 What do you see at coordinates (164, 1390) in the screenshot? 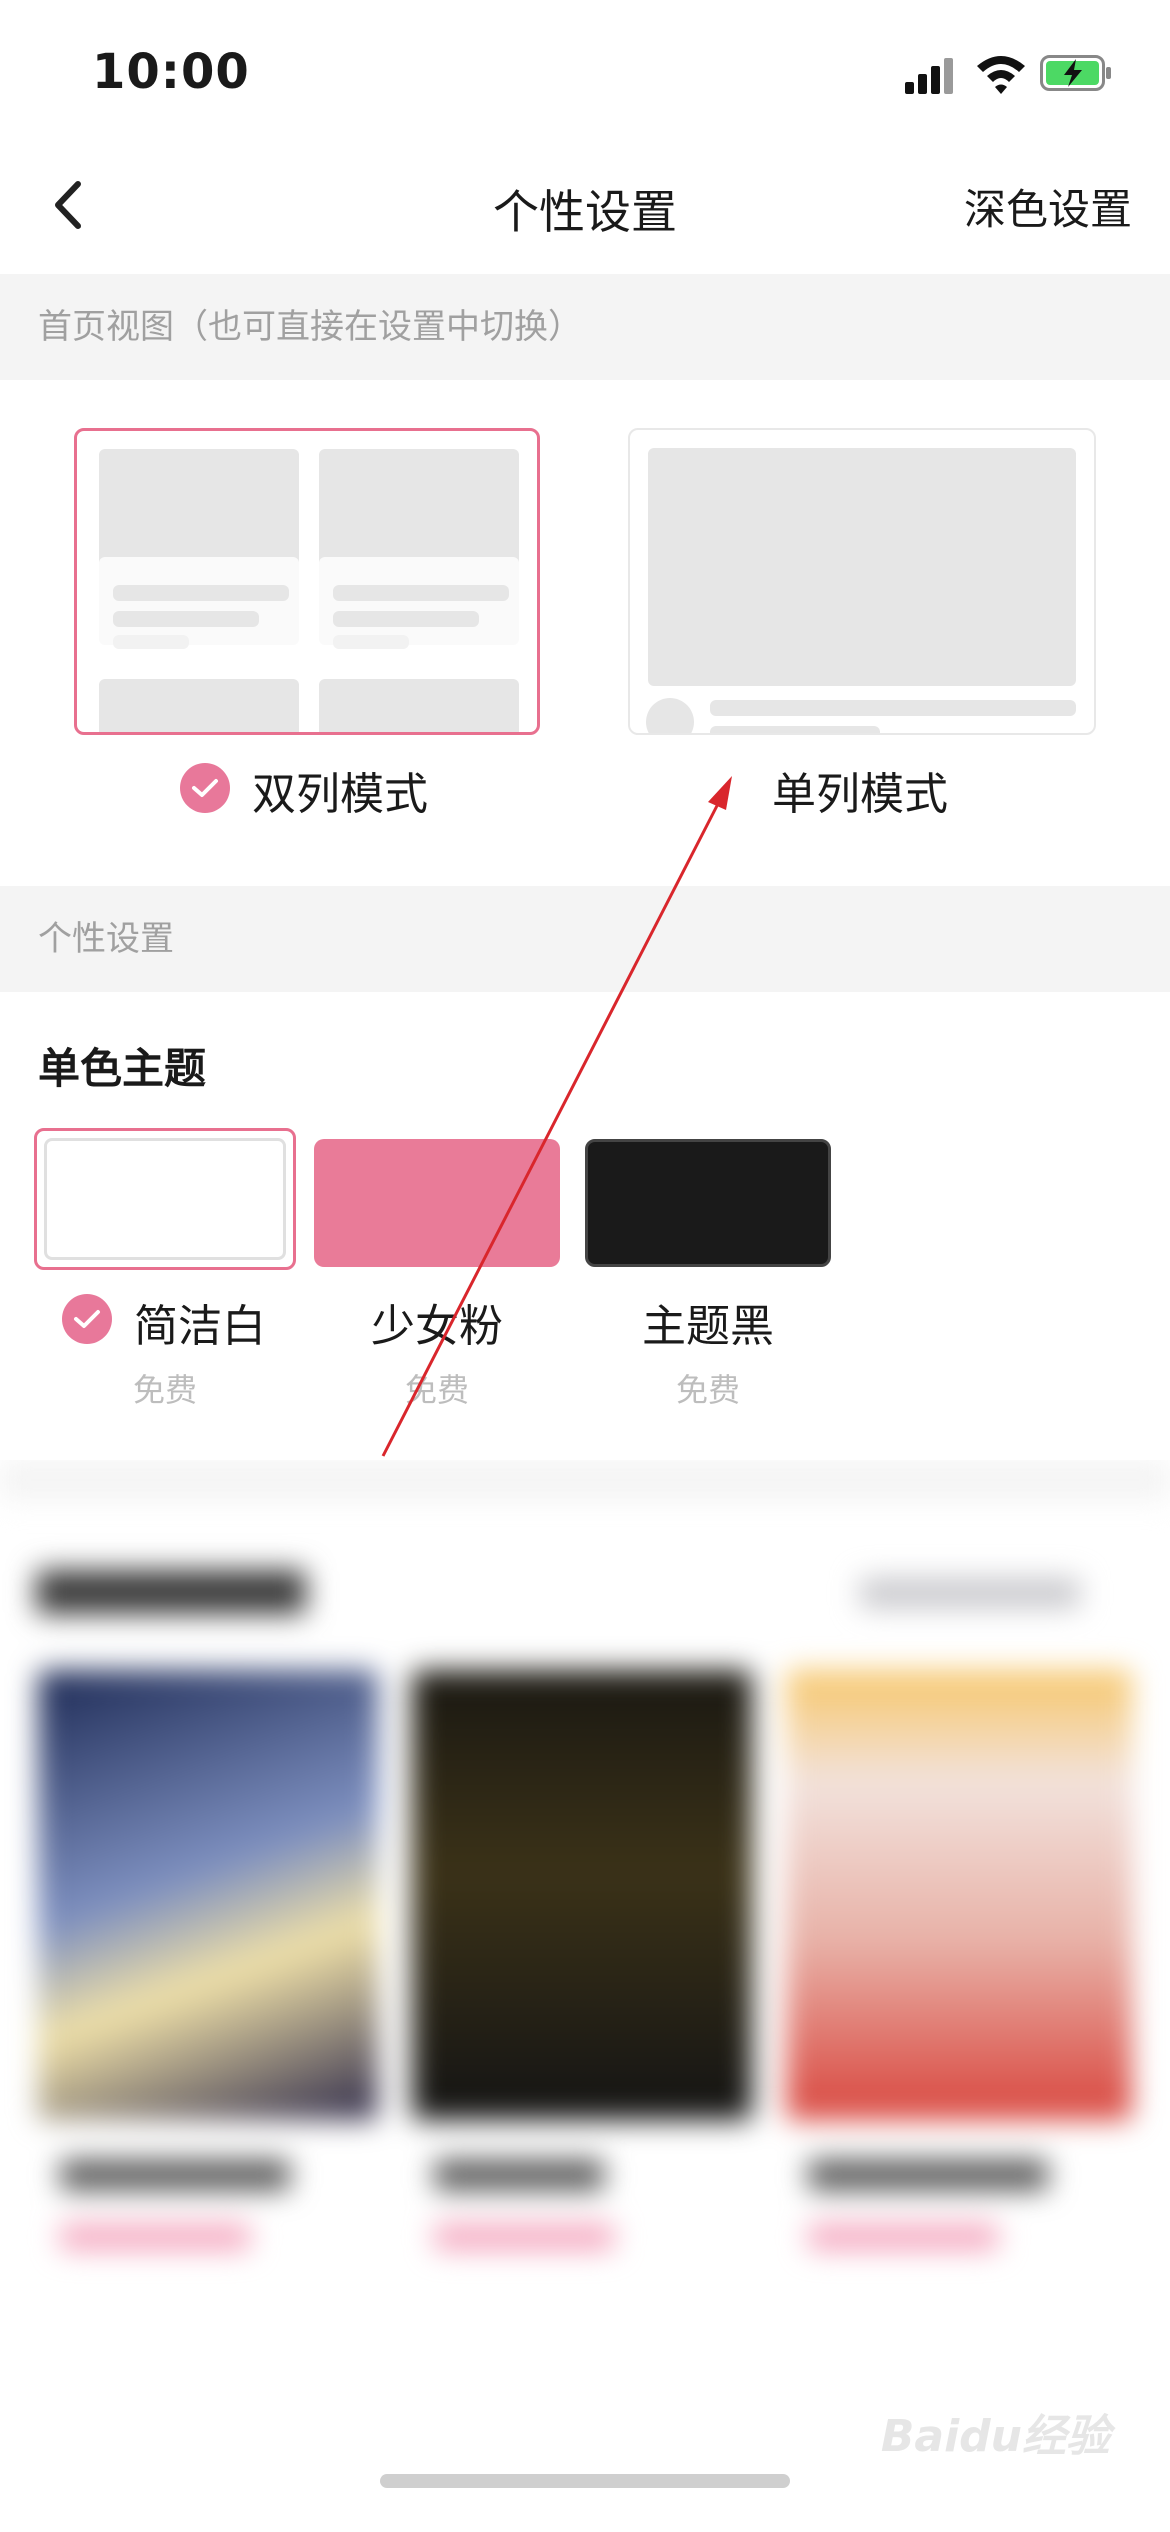
I see `theme-white-price: 免费` at bounding box center [164, 1390].